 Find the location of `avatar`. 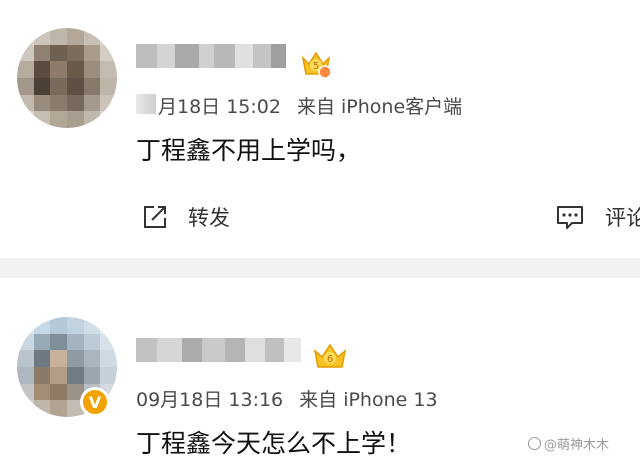

avatar is located at coordinates (67, 78).